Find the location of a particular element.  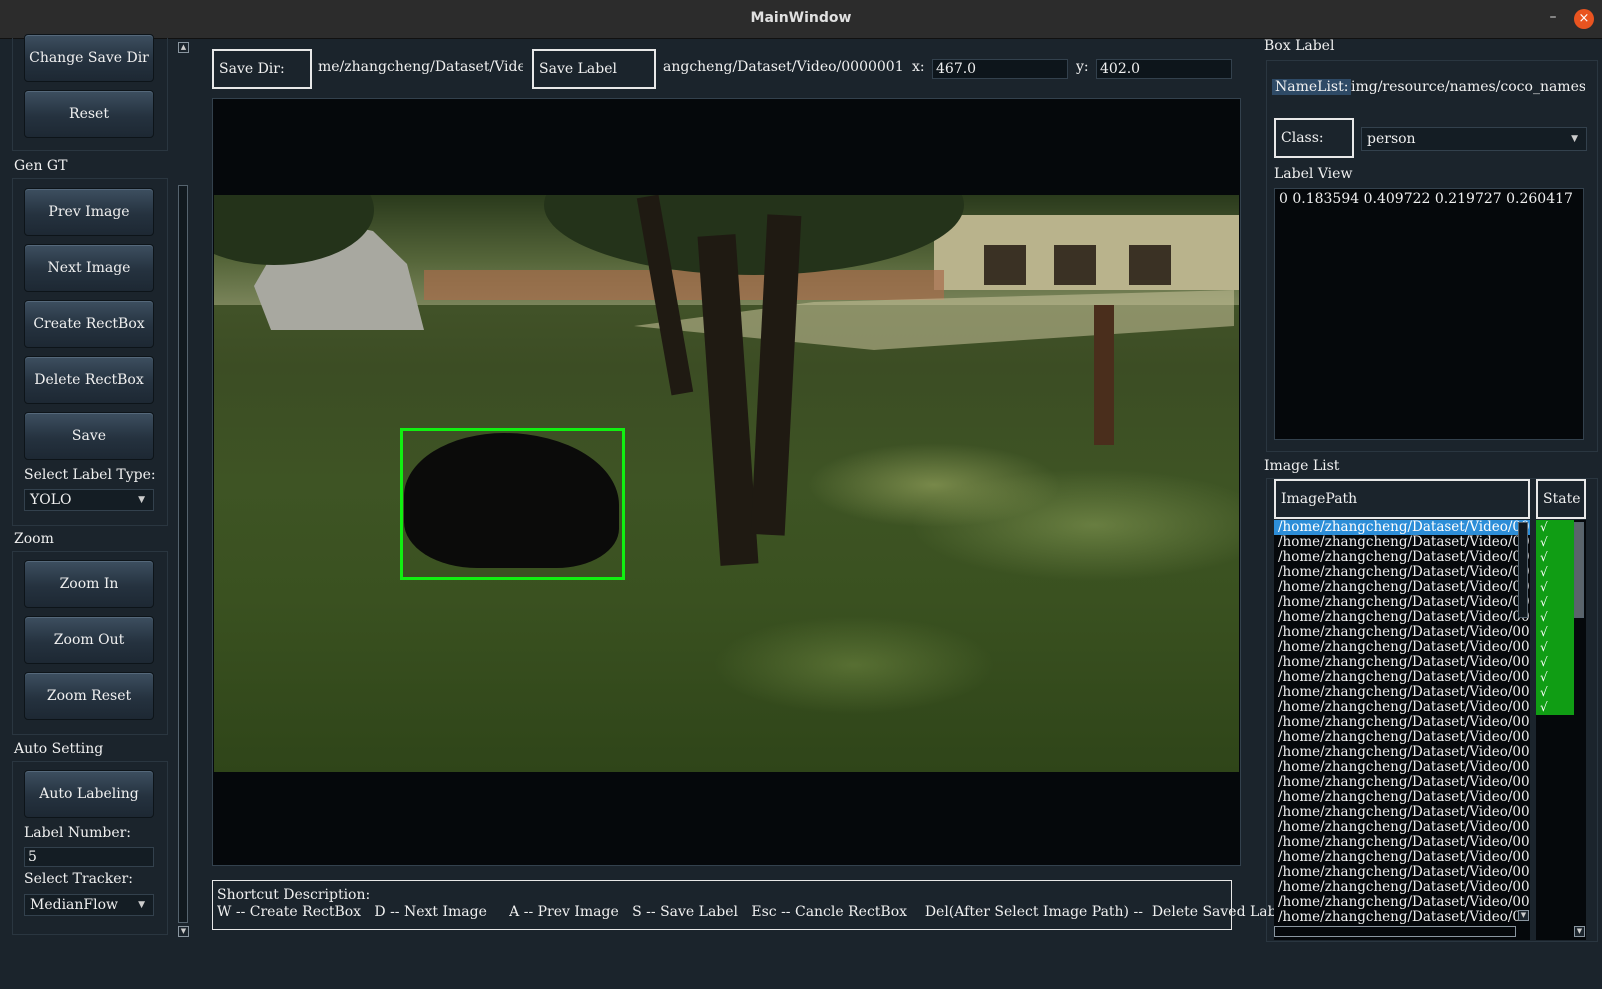

y-label: y: is located at coordinates (1082, 67).